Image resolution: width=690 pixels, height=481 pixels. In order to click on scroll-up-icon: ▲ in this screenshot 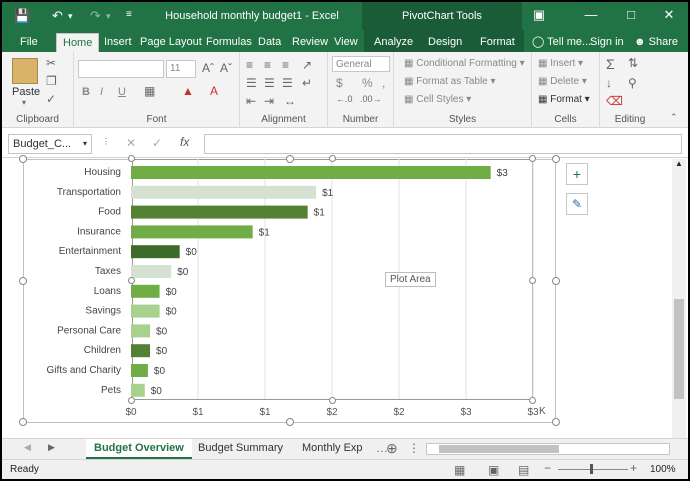, I will do `click(679, 163)`.